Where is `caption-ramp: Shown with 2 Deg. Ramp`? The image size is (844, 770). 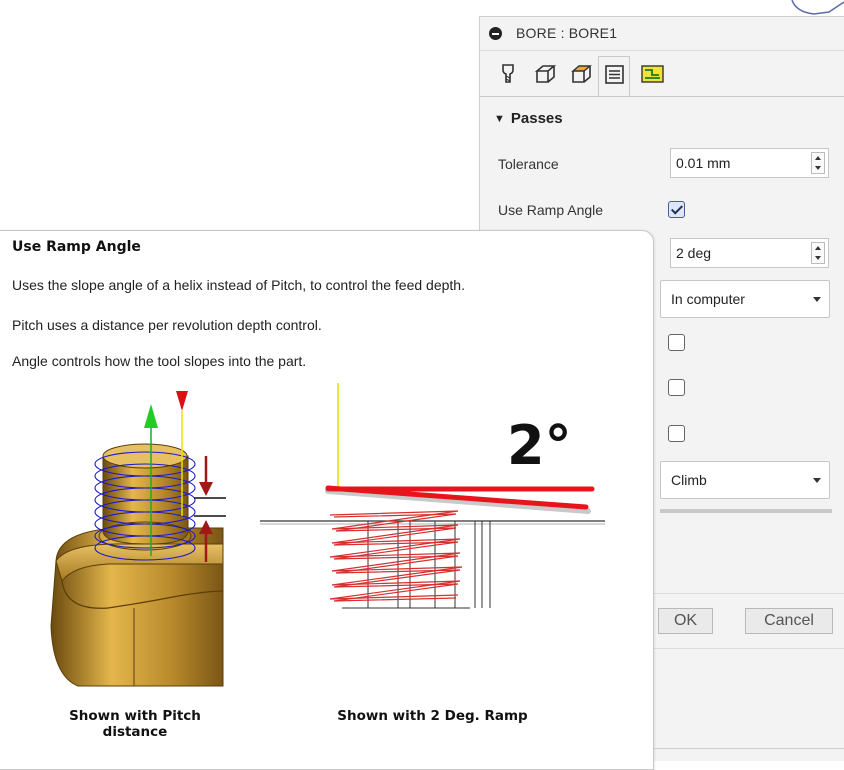 caption-ramp: Shown with 2 Deg. Ramp is located at coordinates (432, 716).